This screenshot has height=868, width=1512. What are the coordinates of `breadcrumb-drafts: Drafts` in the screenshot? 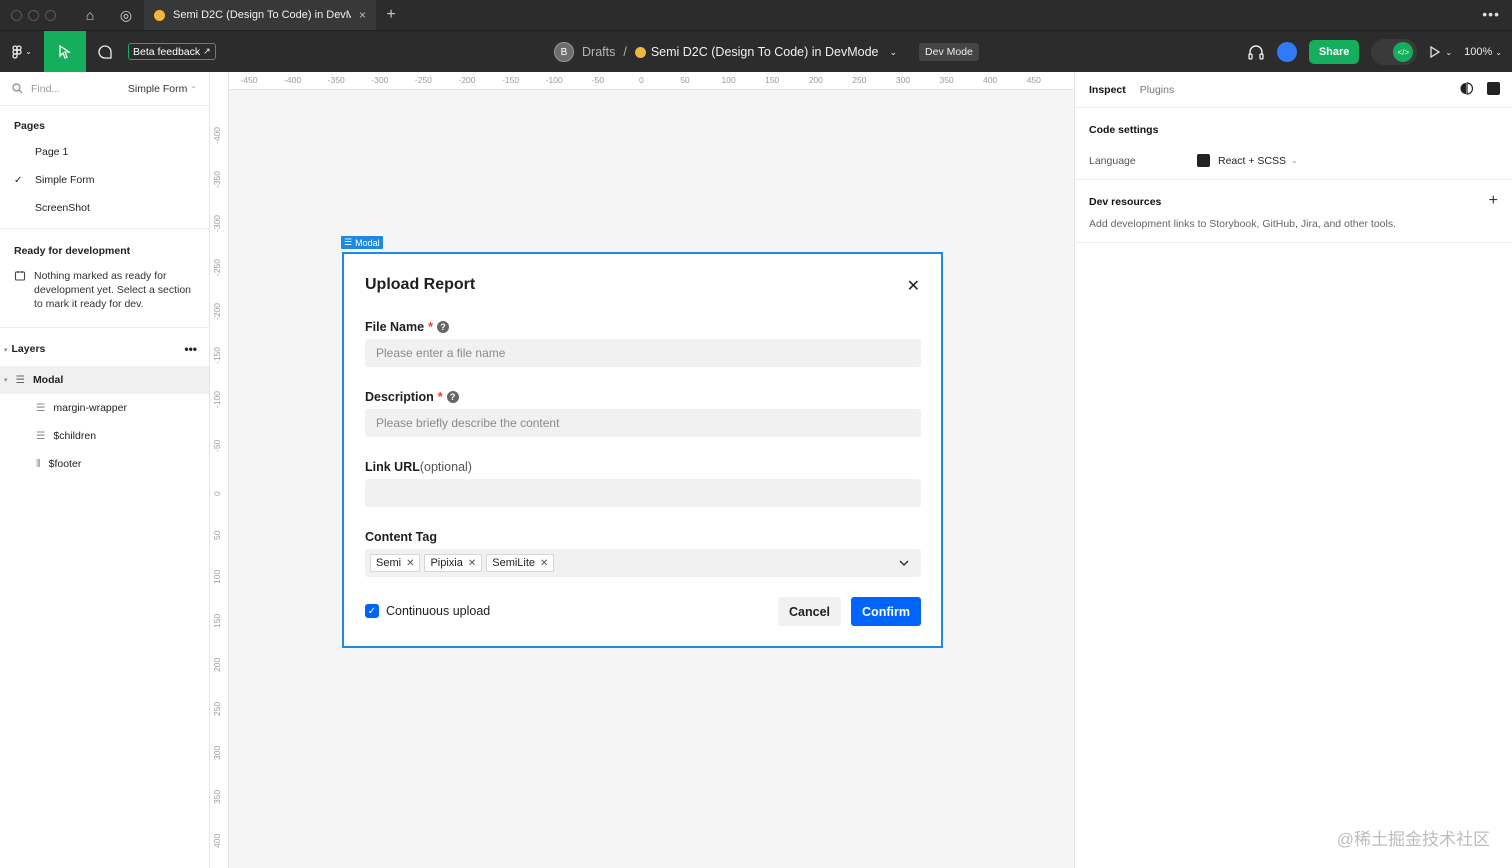 It's located at (598, 52).